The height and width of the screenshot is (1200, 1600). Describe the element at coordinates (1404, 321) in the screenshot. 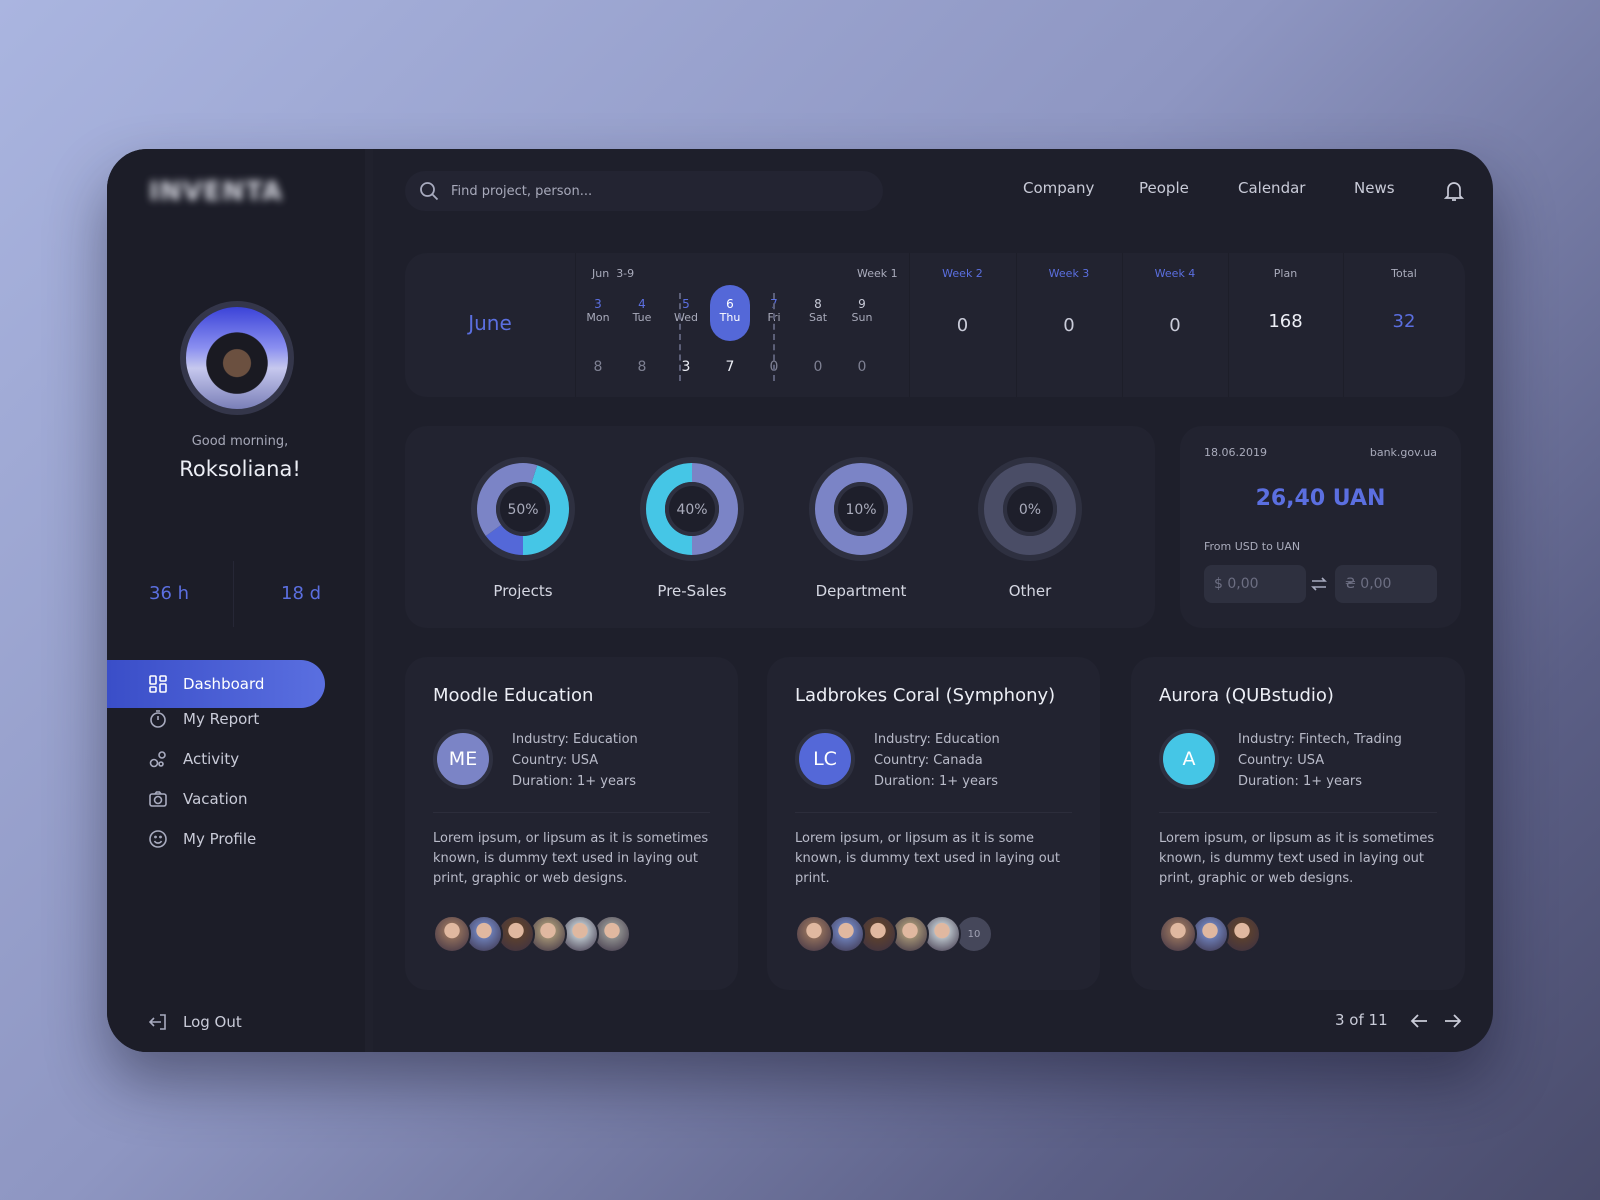

I see `total-value: 32` at that location.